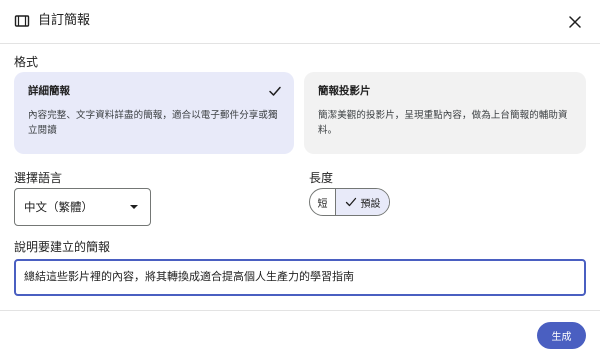 The image size is (600, 356). Describe the element at coordinates (189, 276) in the screenshot. I see `prompt-input-value: 總結這些影片裡的內容，將其轉換成適合提高個人生產力的學習指南` at that location.